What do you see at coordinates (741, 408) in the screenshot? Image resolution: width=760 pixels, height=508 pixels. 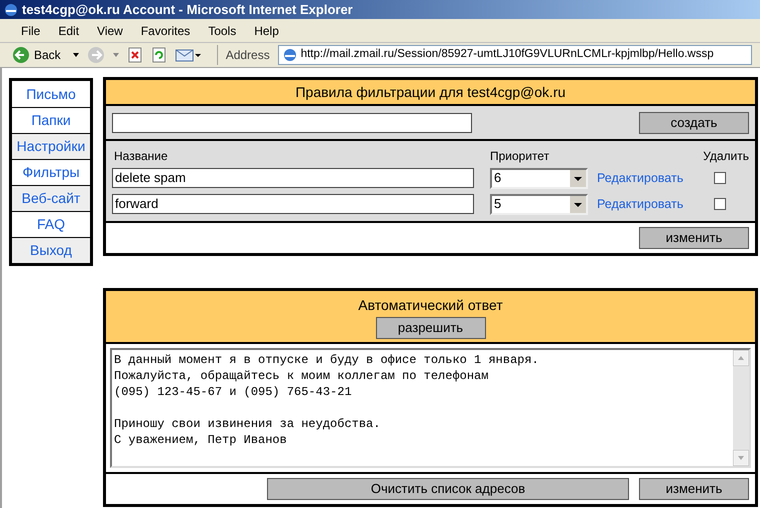 I see `scrollbar` at bounding box center [741, 408].